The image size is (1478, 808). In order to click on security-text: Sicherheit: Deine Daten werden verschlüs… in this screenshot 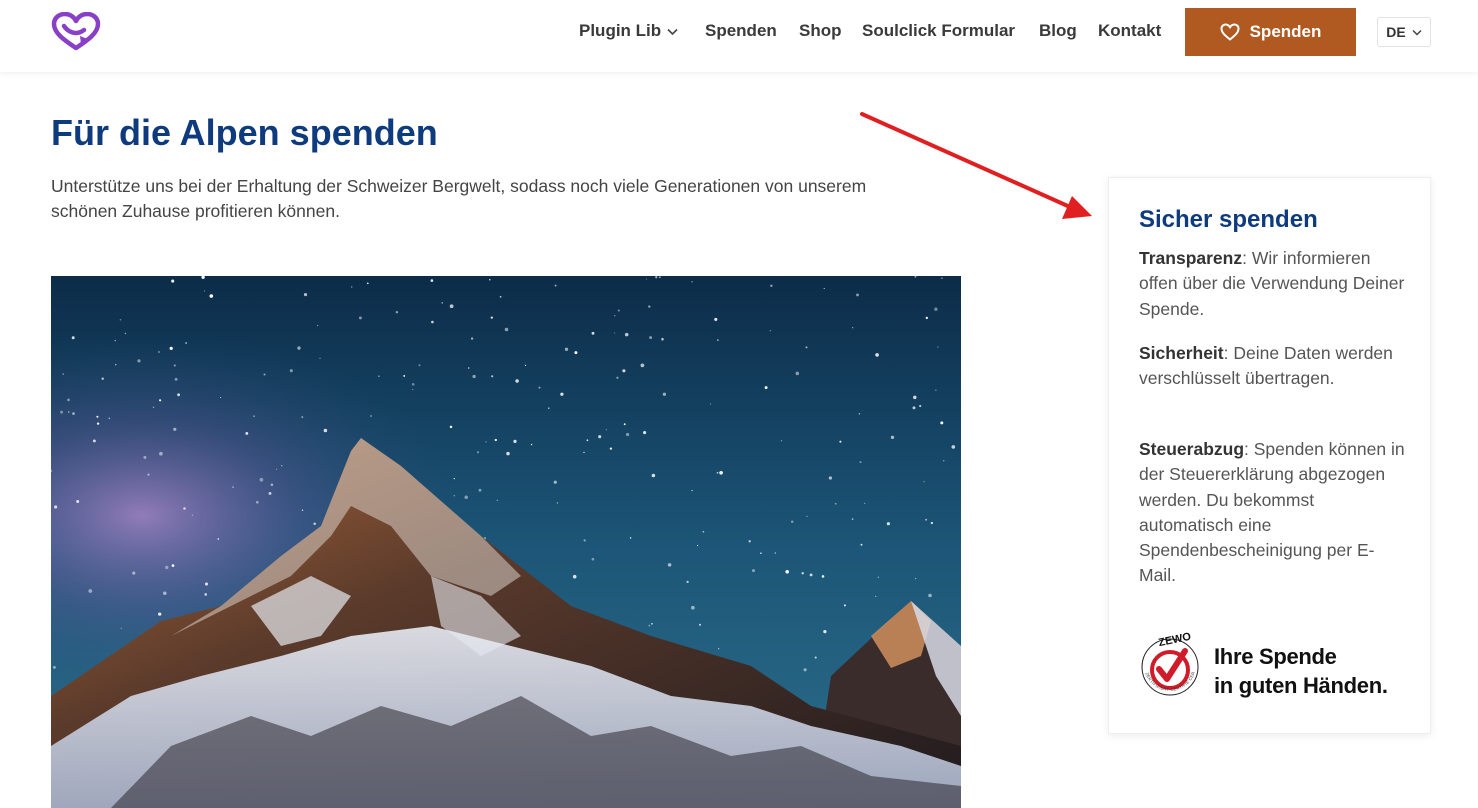, I will do `click(1274, 366)`.